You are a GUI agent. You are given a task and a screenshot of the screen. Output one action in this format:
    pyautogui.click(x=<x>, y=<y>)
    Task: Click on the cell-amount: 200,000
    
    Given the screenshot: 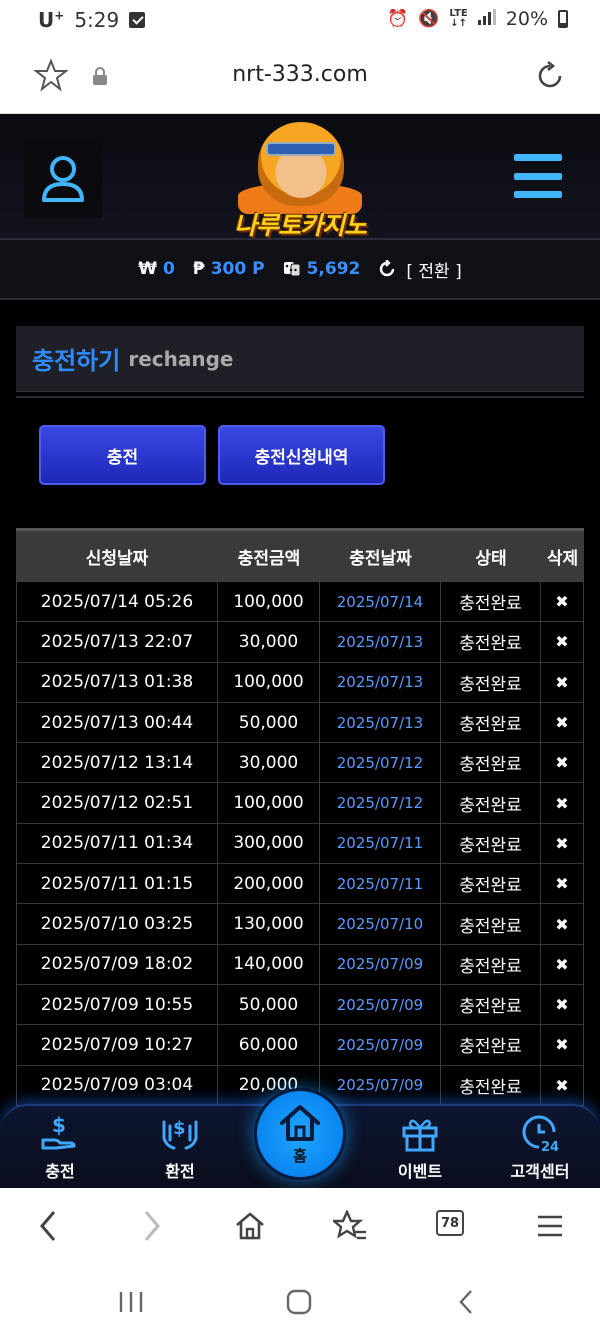 What is the action you would take?
    pyautogui.click(x=269, y=884)
    